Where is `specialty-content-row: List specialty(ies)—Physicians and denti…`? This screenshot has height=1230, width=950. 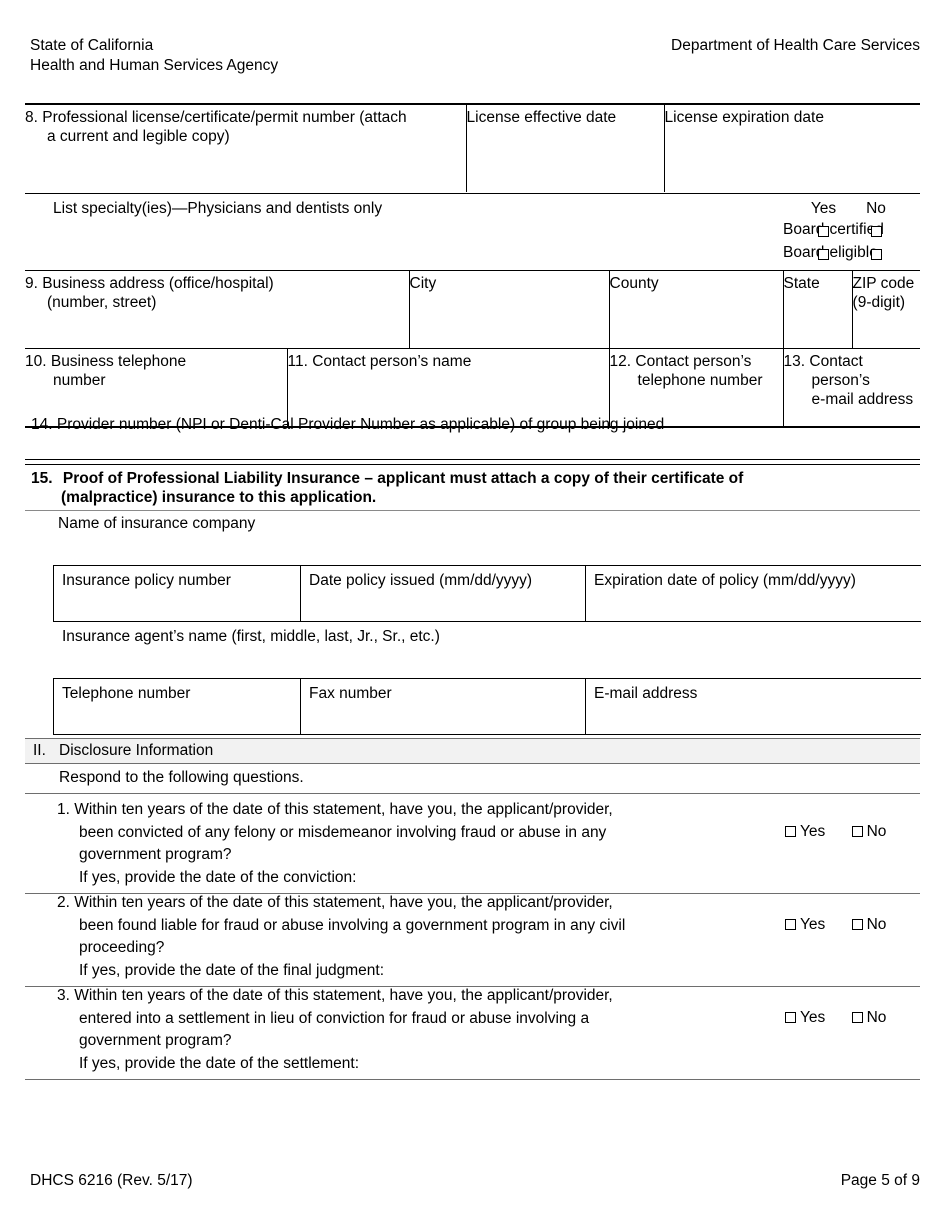
specialty-content-row: List specialty(ies)—Physicians and denti… is located at coordinates (472, 206).